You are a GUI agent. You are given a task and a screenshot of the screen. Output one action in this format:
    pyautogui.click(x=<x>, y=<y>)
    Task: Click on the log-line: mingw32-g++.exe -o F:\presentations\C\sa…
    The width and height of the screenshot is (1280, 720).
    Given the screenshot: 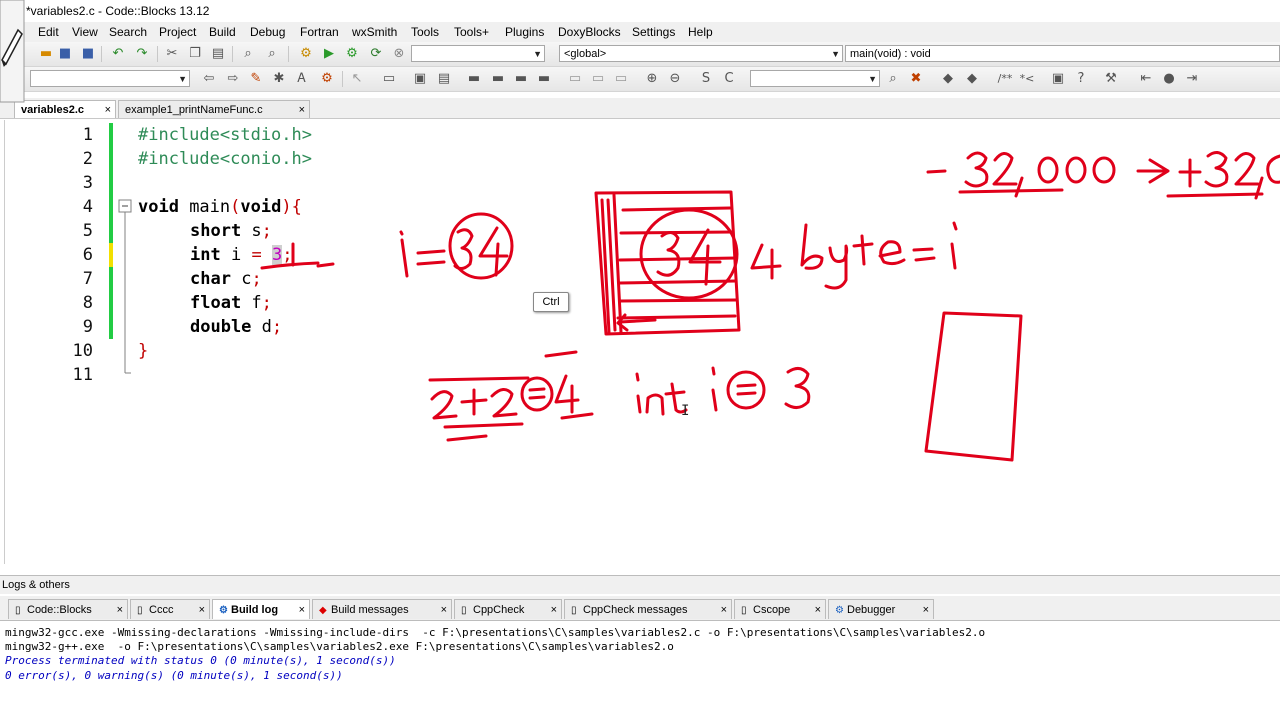 What is the action you would take?
    pyautogui.click(x=339, y=646)
    